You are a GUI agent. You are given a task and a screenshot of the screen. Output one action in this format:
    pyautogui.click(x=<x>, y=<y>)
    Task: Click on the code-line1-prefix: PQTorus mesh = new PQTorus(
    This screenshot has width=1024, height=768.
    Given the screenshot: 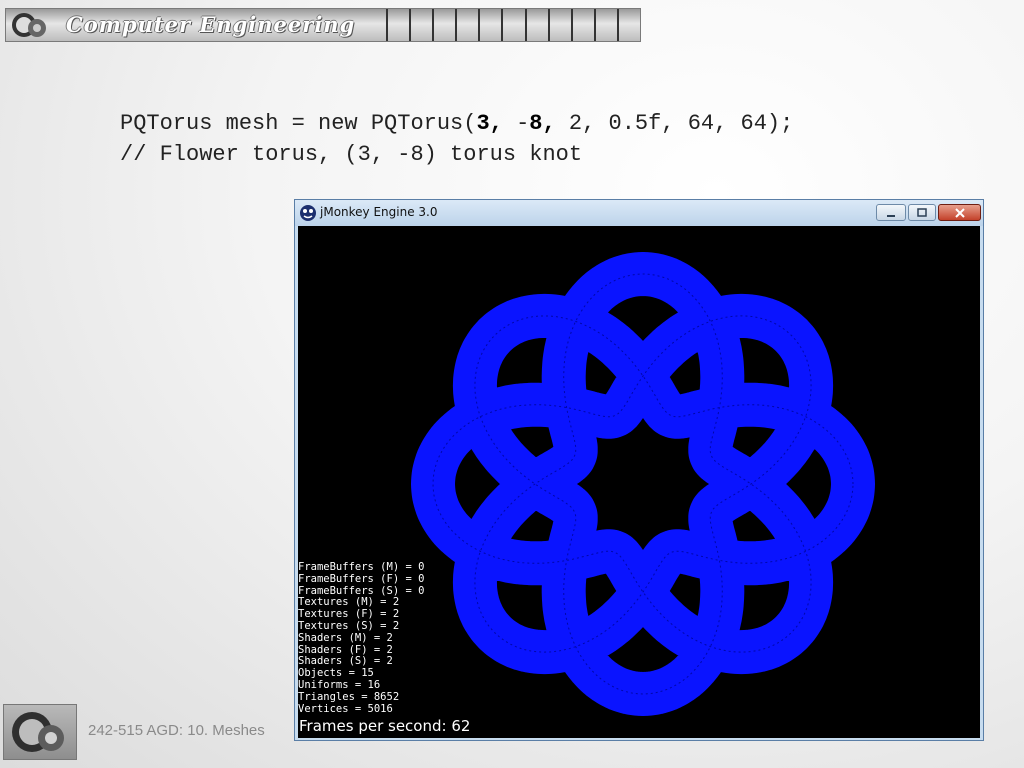 What is the action you would take?
    pyautogui.click(x=298, y=123)
    